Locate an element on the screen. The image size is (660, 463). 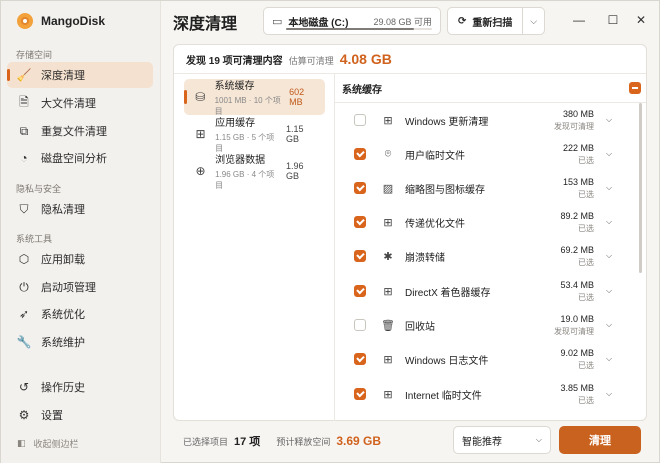
sidebar-item-startup: ⏻ 启动项管理 is located at coordinates (80, 287).